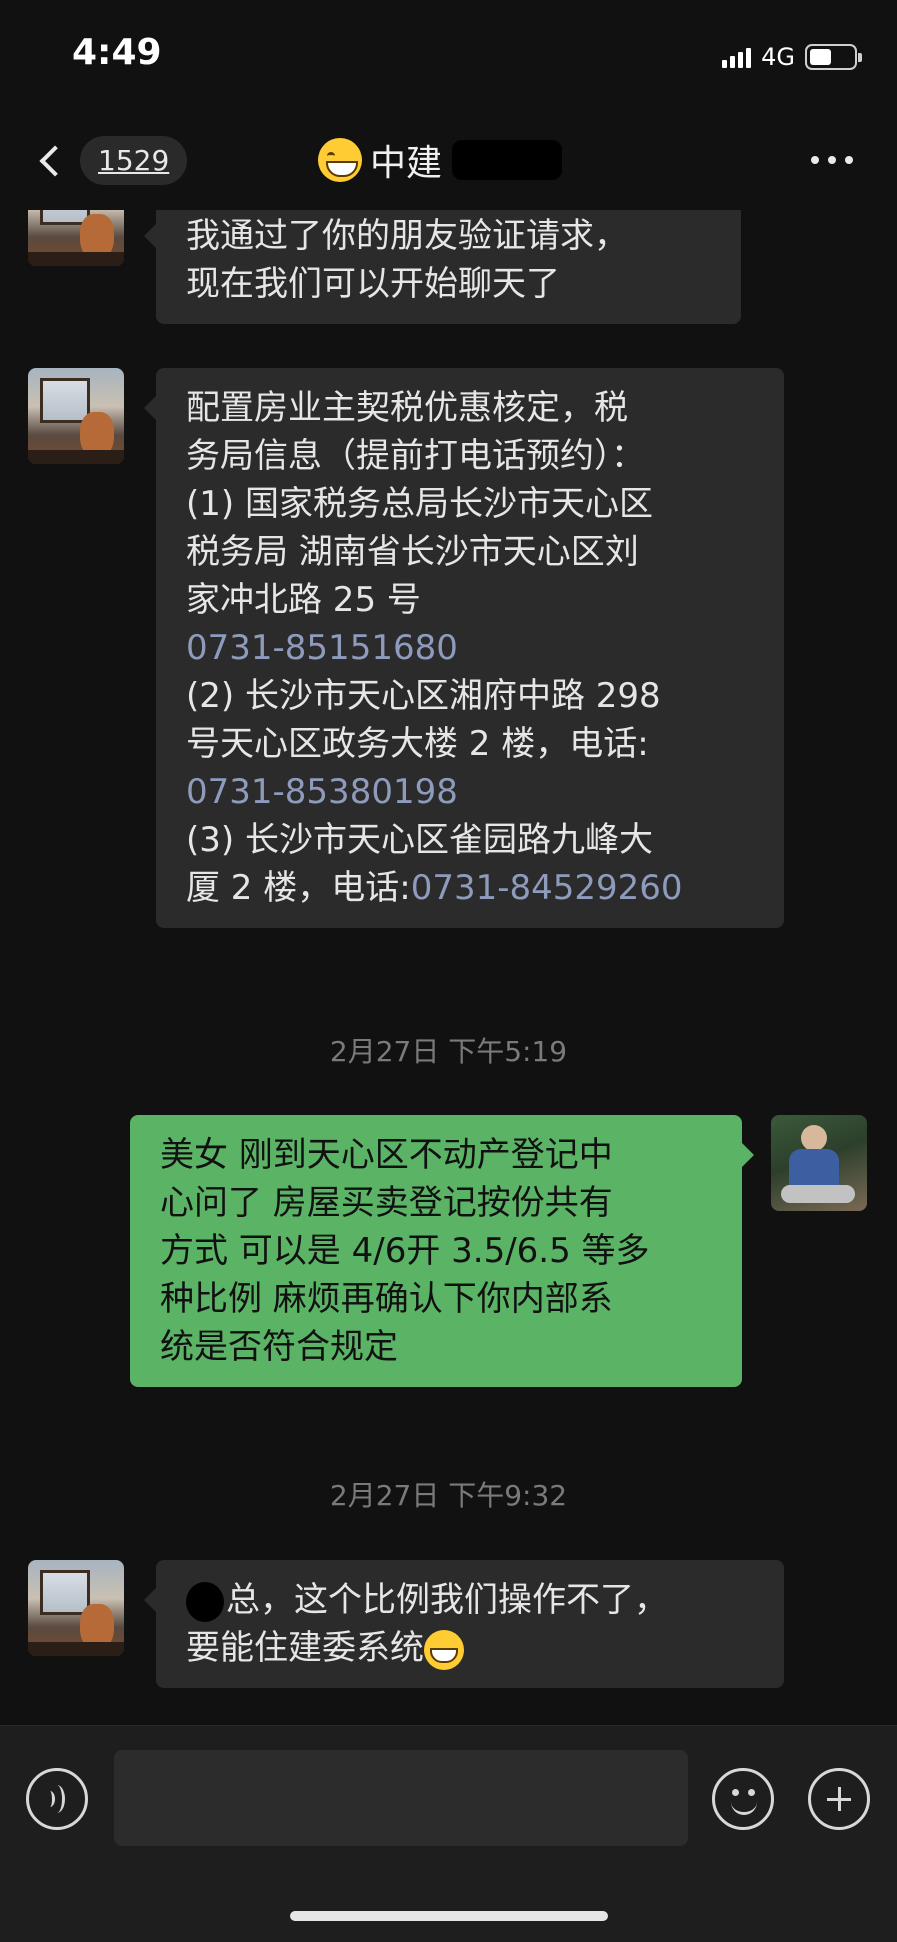  I want to click on home-indicator, so click(449, 1916).